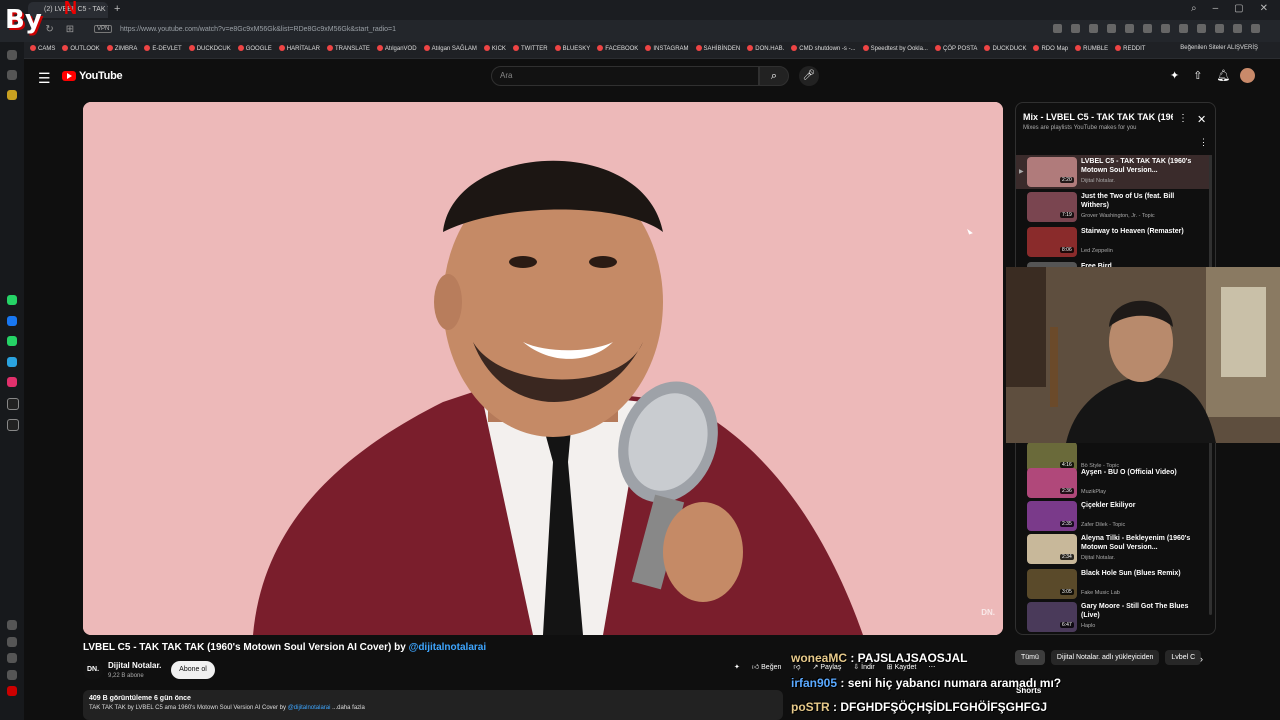  What do you see at coordinates (1138, 201) in the screenshot?
I see `playlist-item-title: Just the Two of Us (feat. Bill Withers)` at bounding box center [1138, 201].